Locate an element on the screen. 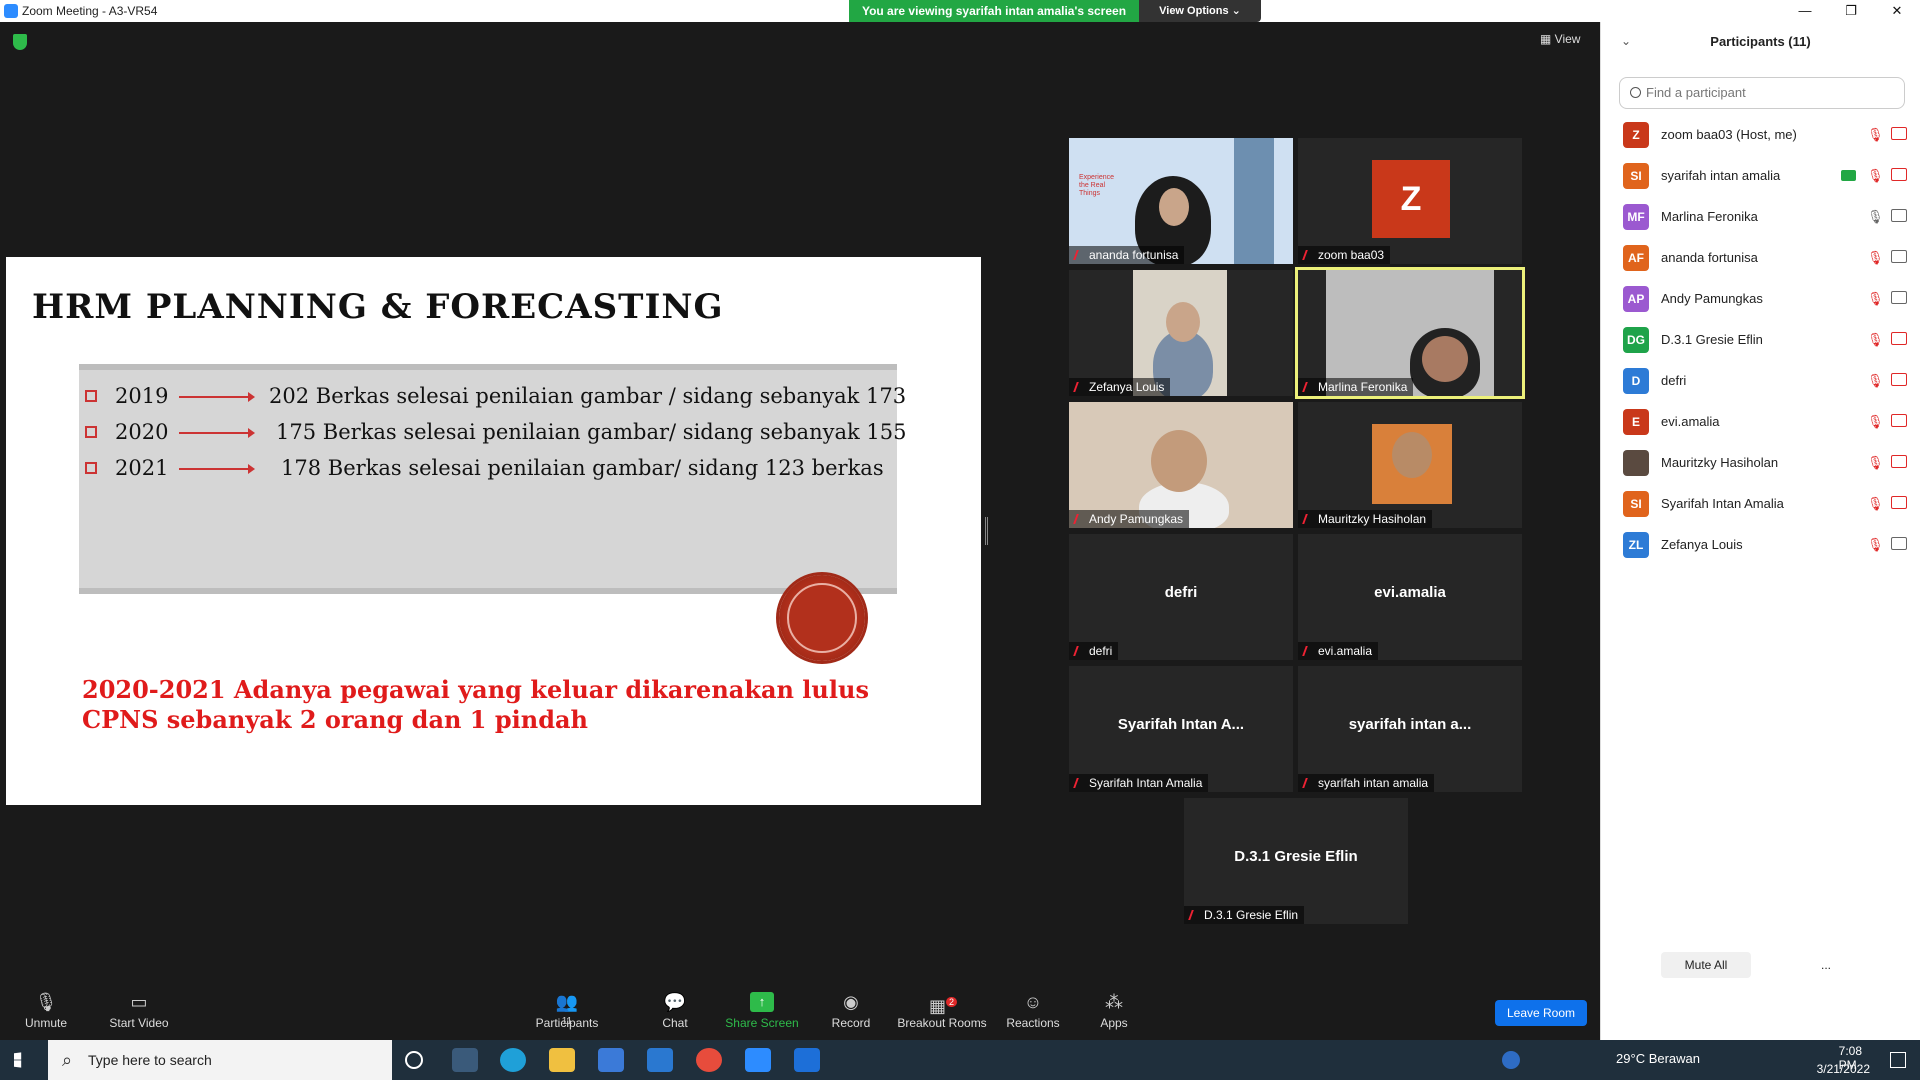 The image size is (1920, 1080). tile-brand-text: Experience the Real Things is located at coordinates (1097, 185).